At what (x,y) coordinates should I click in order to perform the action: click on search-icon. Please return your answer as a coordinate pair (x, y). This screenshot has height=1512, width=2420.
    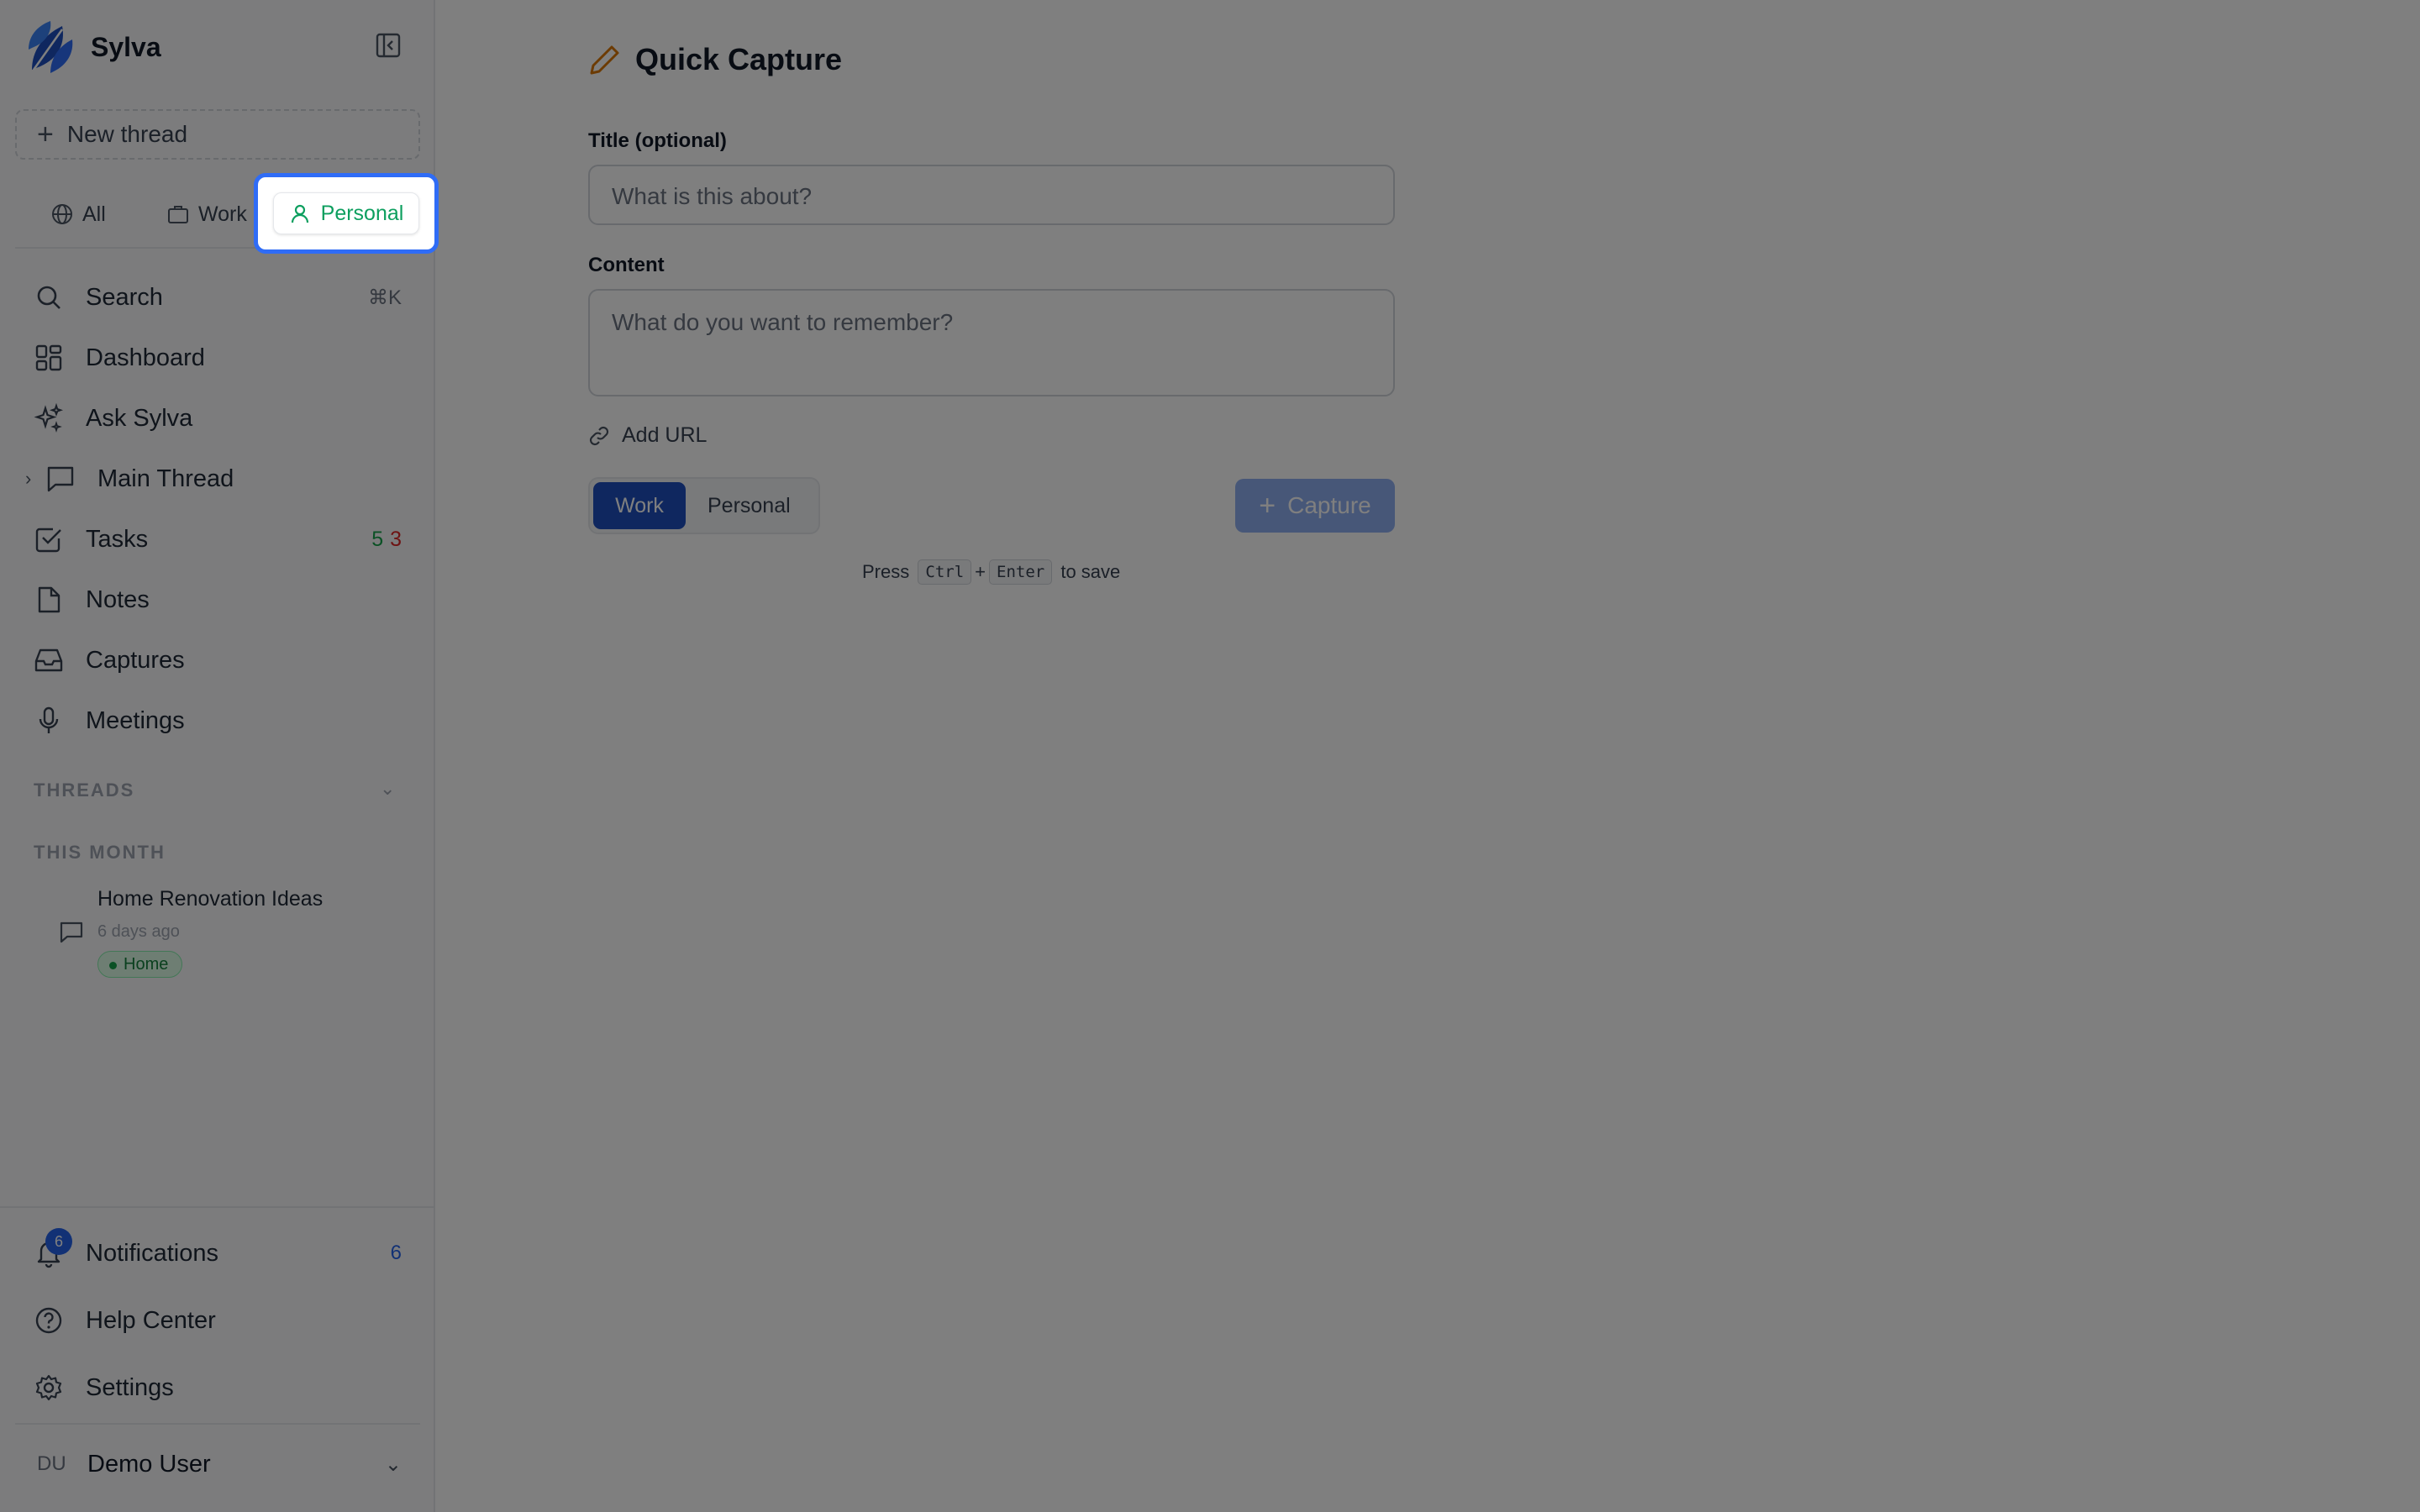
    Looking at the image, I should click on (49, 297).